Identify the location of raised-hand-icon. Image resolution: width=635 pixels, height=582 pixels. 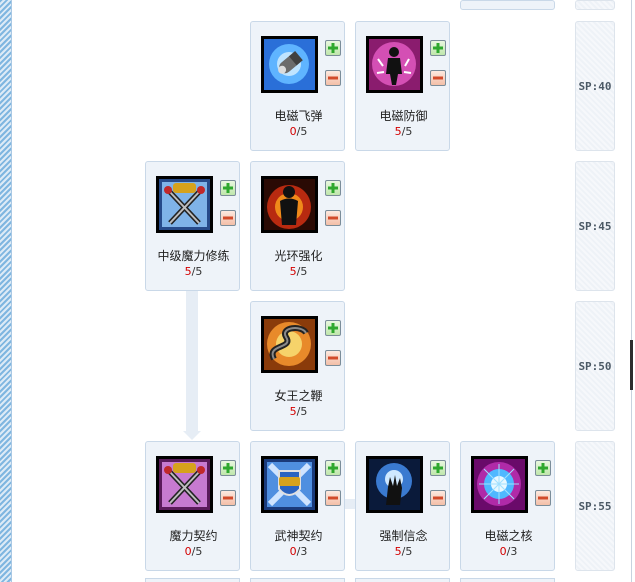
(394, 484).